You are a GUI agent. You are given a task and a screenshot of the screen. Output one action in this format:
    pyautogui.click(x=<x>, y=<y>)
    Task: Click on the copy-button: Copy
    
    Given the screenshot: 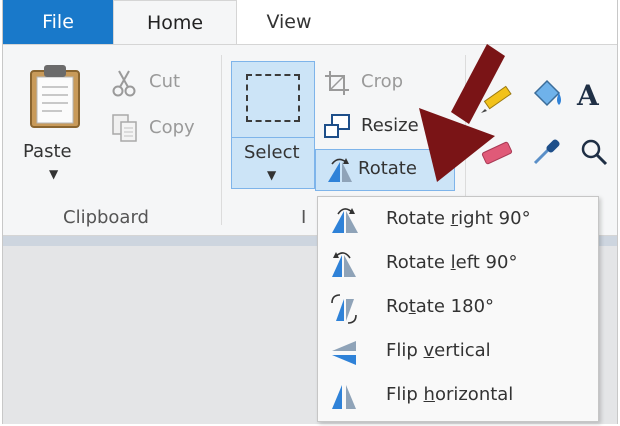 What is the action you would take?
    pyautogui.click(x=161, y=130)
    